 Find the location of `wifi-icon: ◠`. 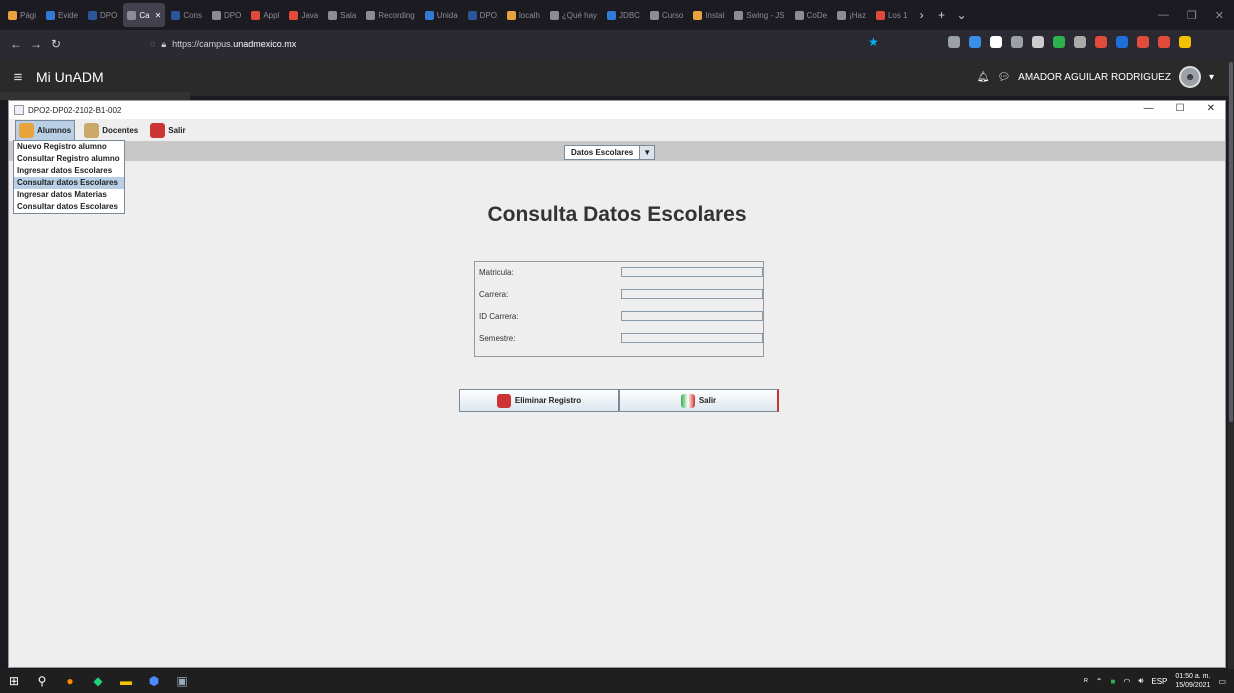

wifi-icon: ◠ is located at coordinates (1126, 681).